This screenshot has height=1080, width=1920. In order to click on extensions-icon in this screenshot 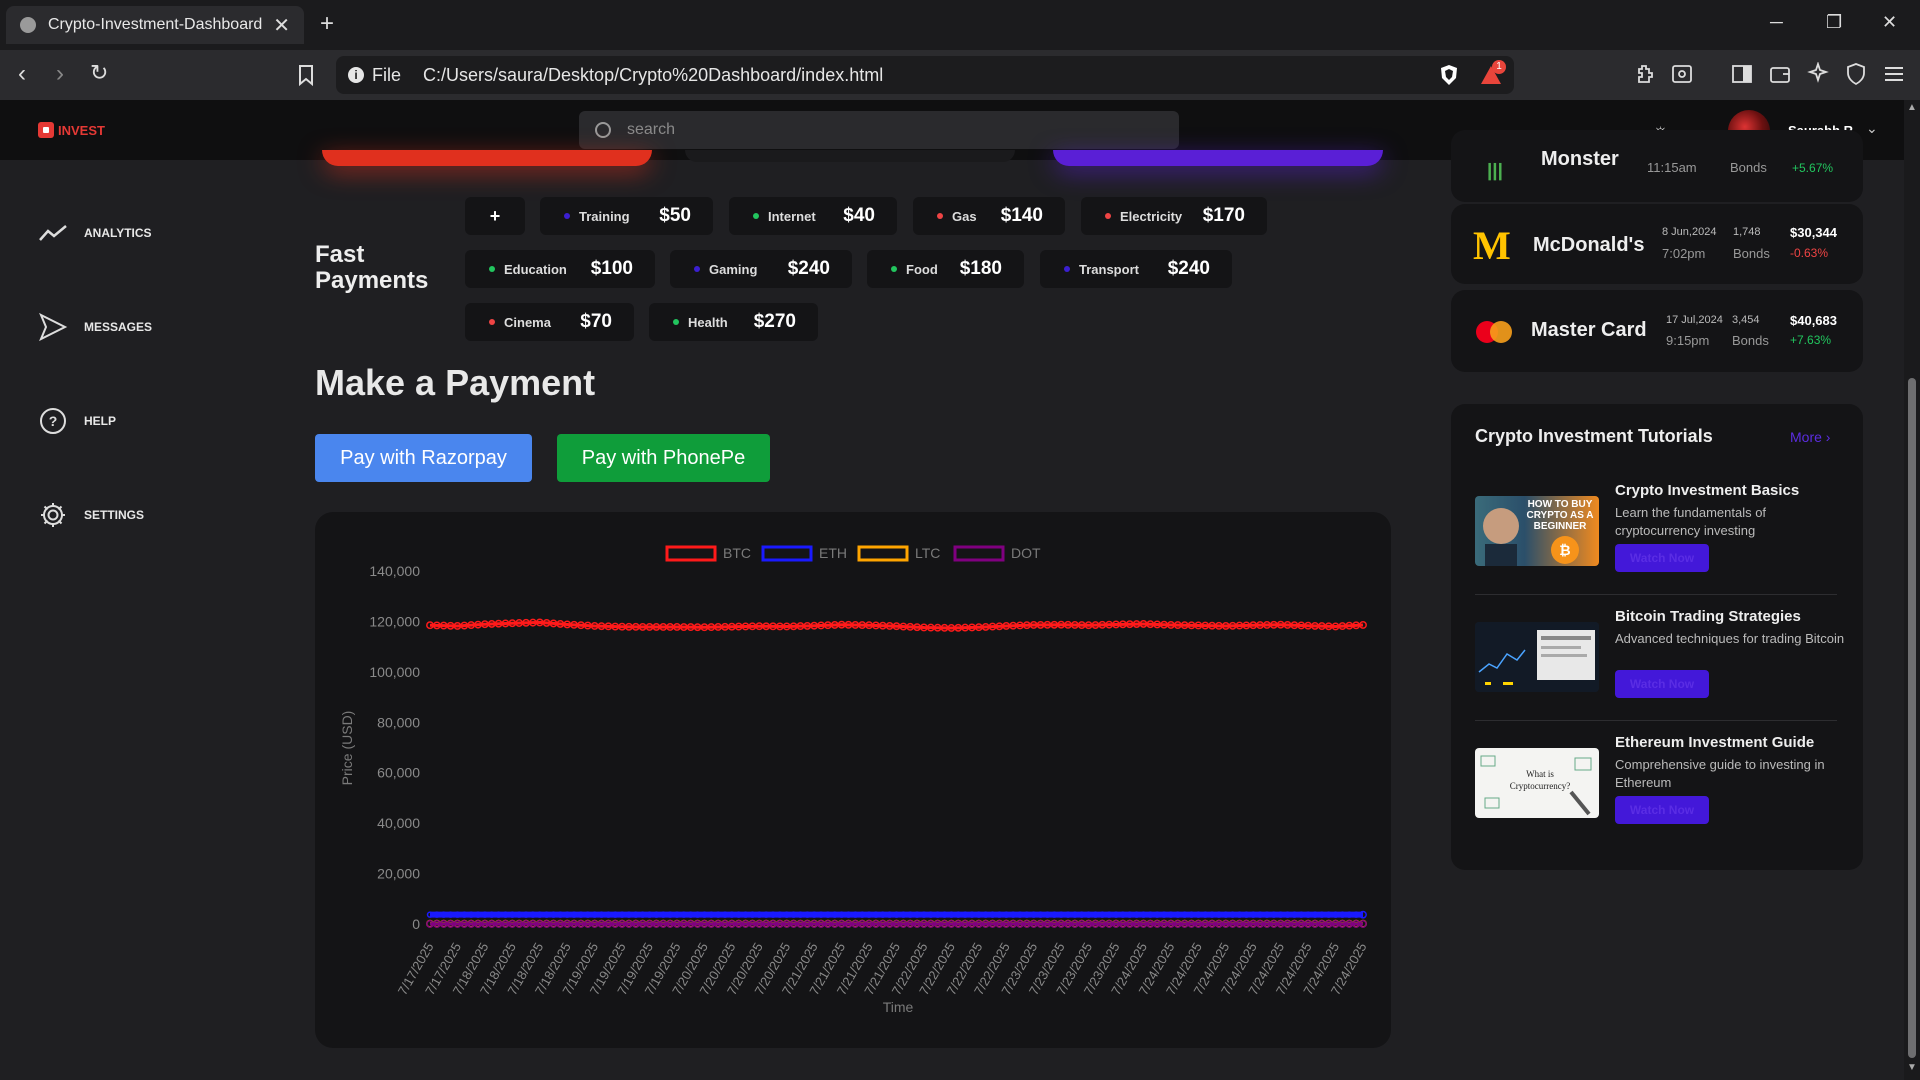, I will do `click(1646, 74)`.